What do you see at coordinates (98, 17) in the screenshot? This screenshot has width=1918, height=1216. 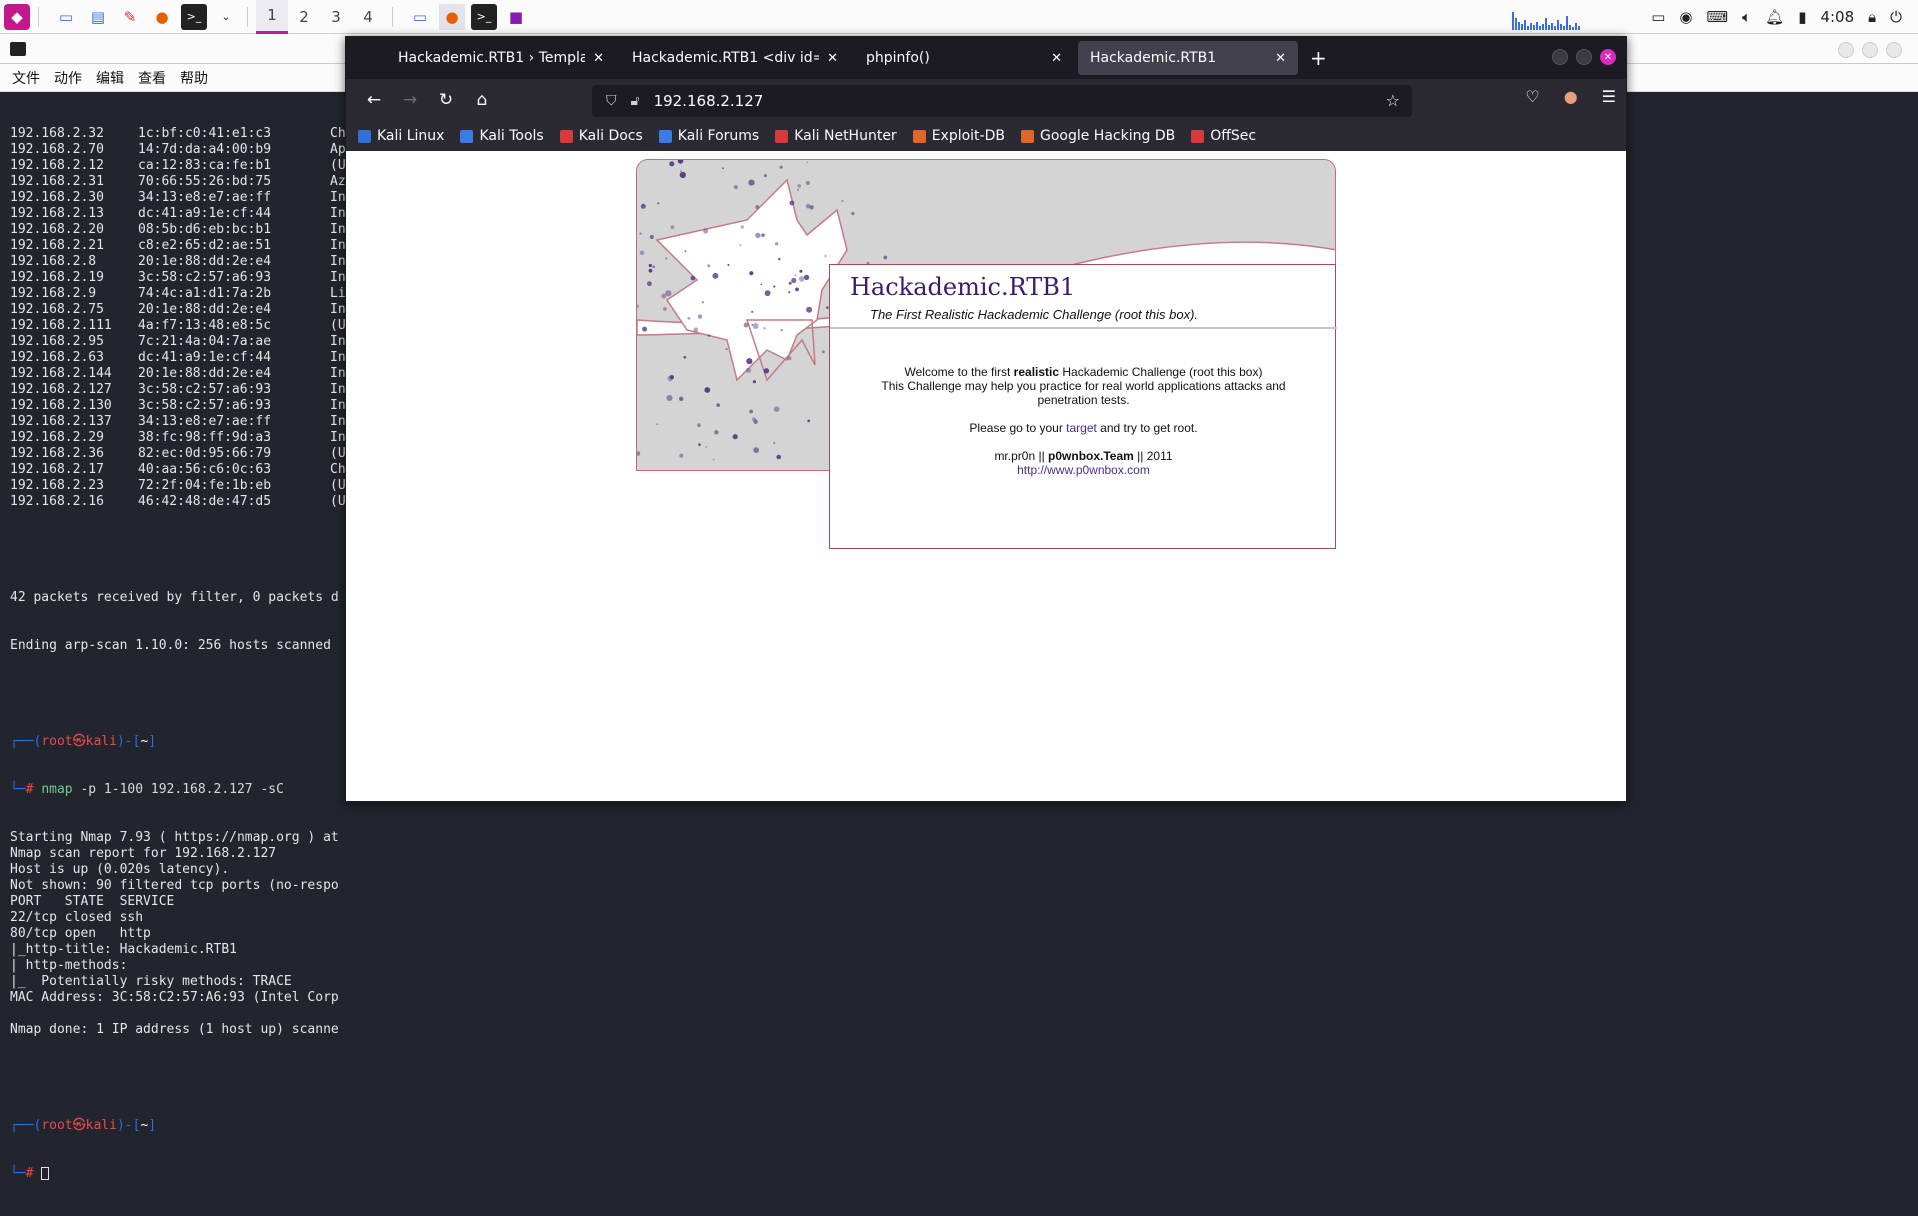 I see `file-manager-icon: ▤` at bounding box center [98, 17].